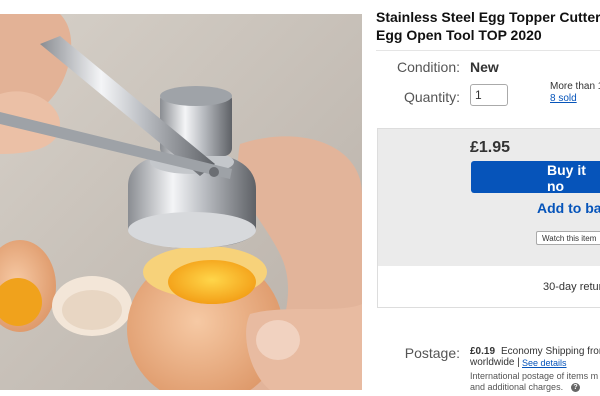 The image size is (600, 396). I want to click on international-note-line-1: International postage of items m, so click(534, 376).